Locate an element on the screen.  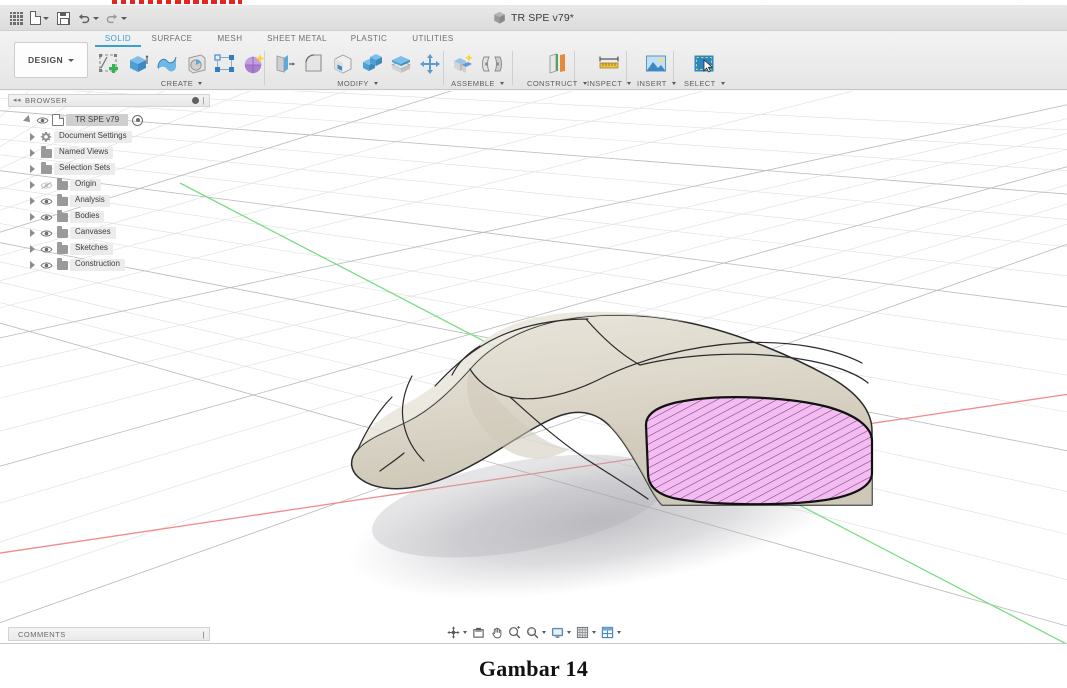
tree-item-origin: Origin is located at coordinates (109, 185).